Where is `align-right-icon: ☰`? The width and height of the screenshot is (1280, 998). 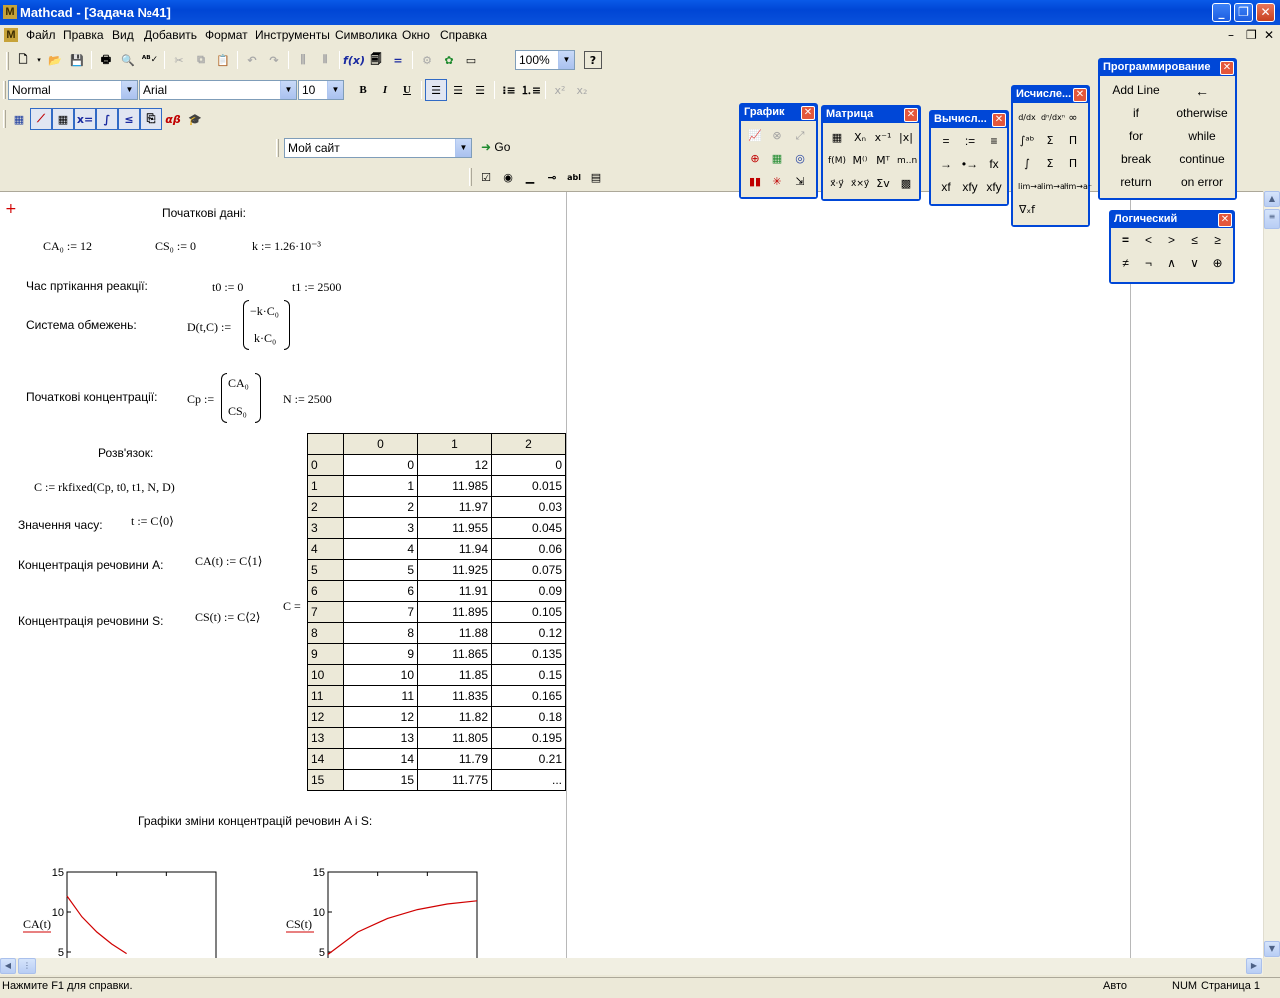
align-right-icon: ☰ is located at coordinates (480, 90).